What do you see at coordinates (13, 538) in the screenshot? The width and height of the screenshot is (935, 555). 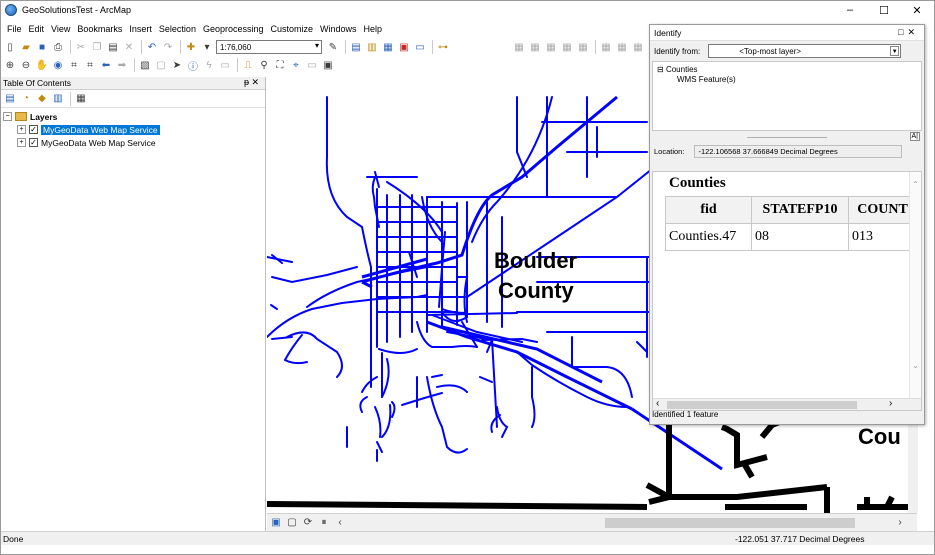 I see `status-message: Done` at bounding box center [13, 538].